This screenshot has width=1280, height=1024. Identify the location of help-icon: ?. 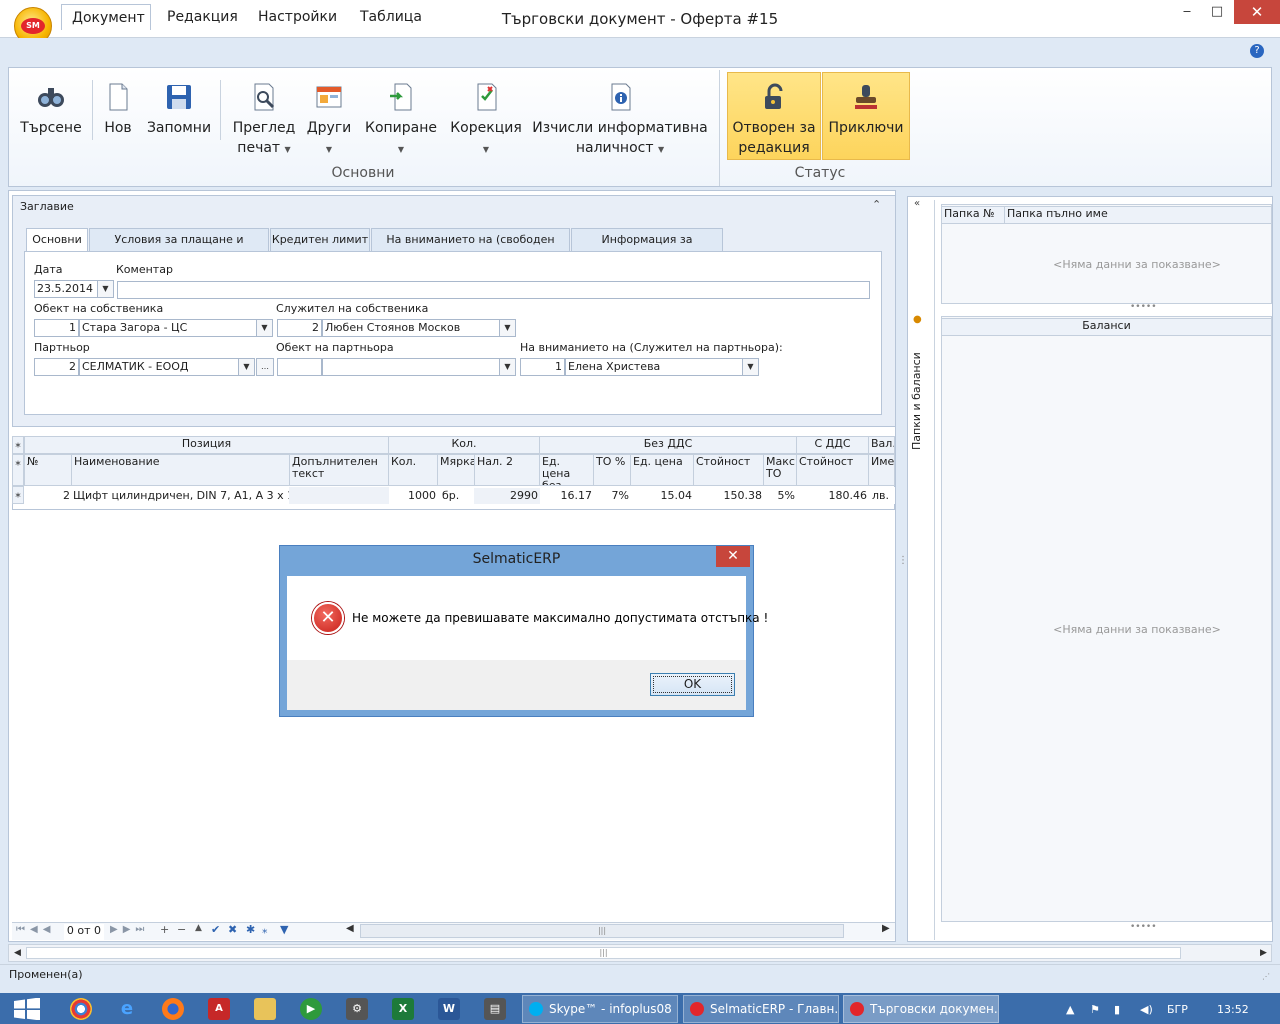
(1257, 51).